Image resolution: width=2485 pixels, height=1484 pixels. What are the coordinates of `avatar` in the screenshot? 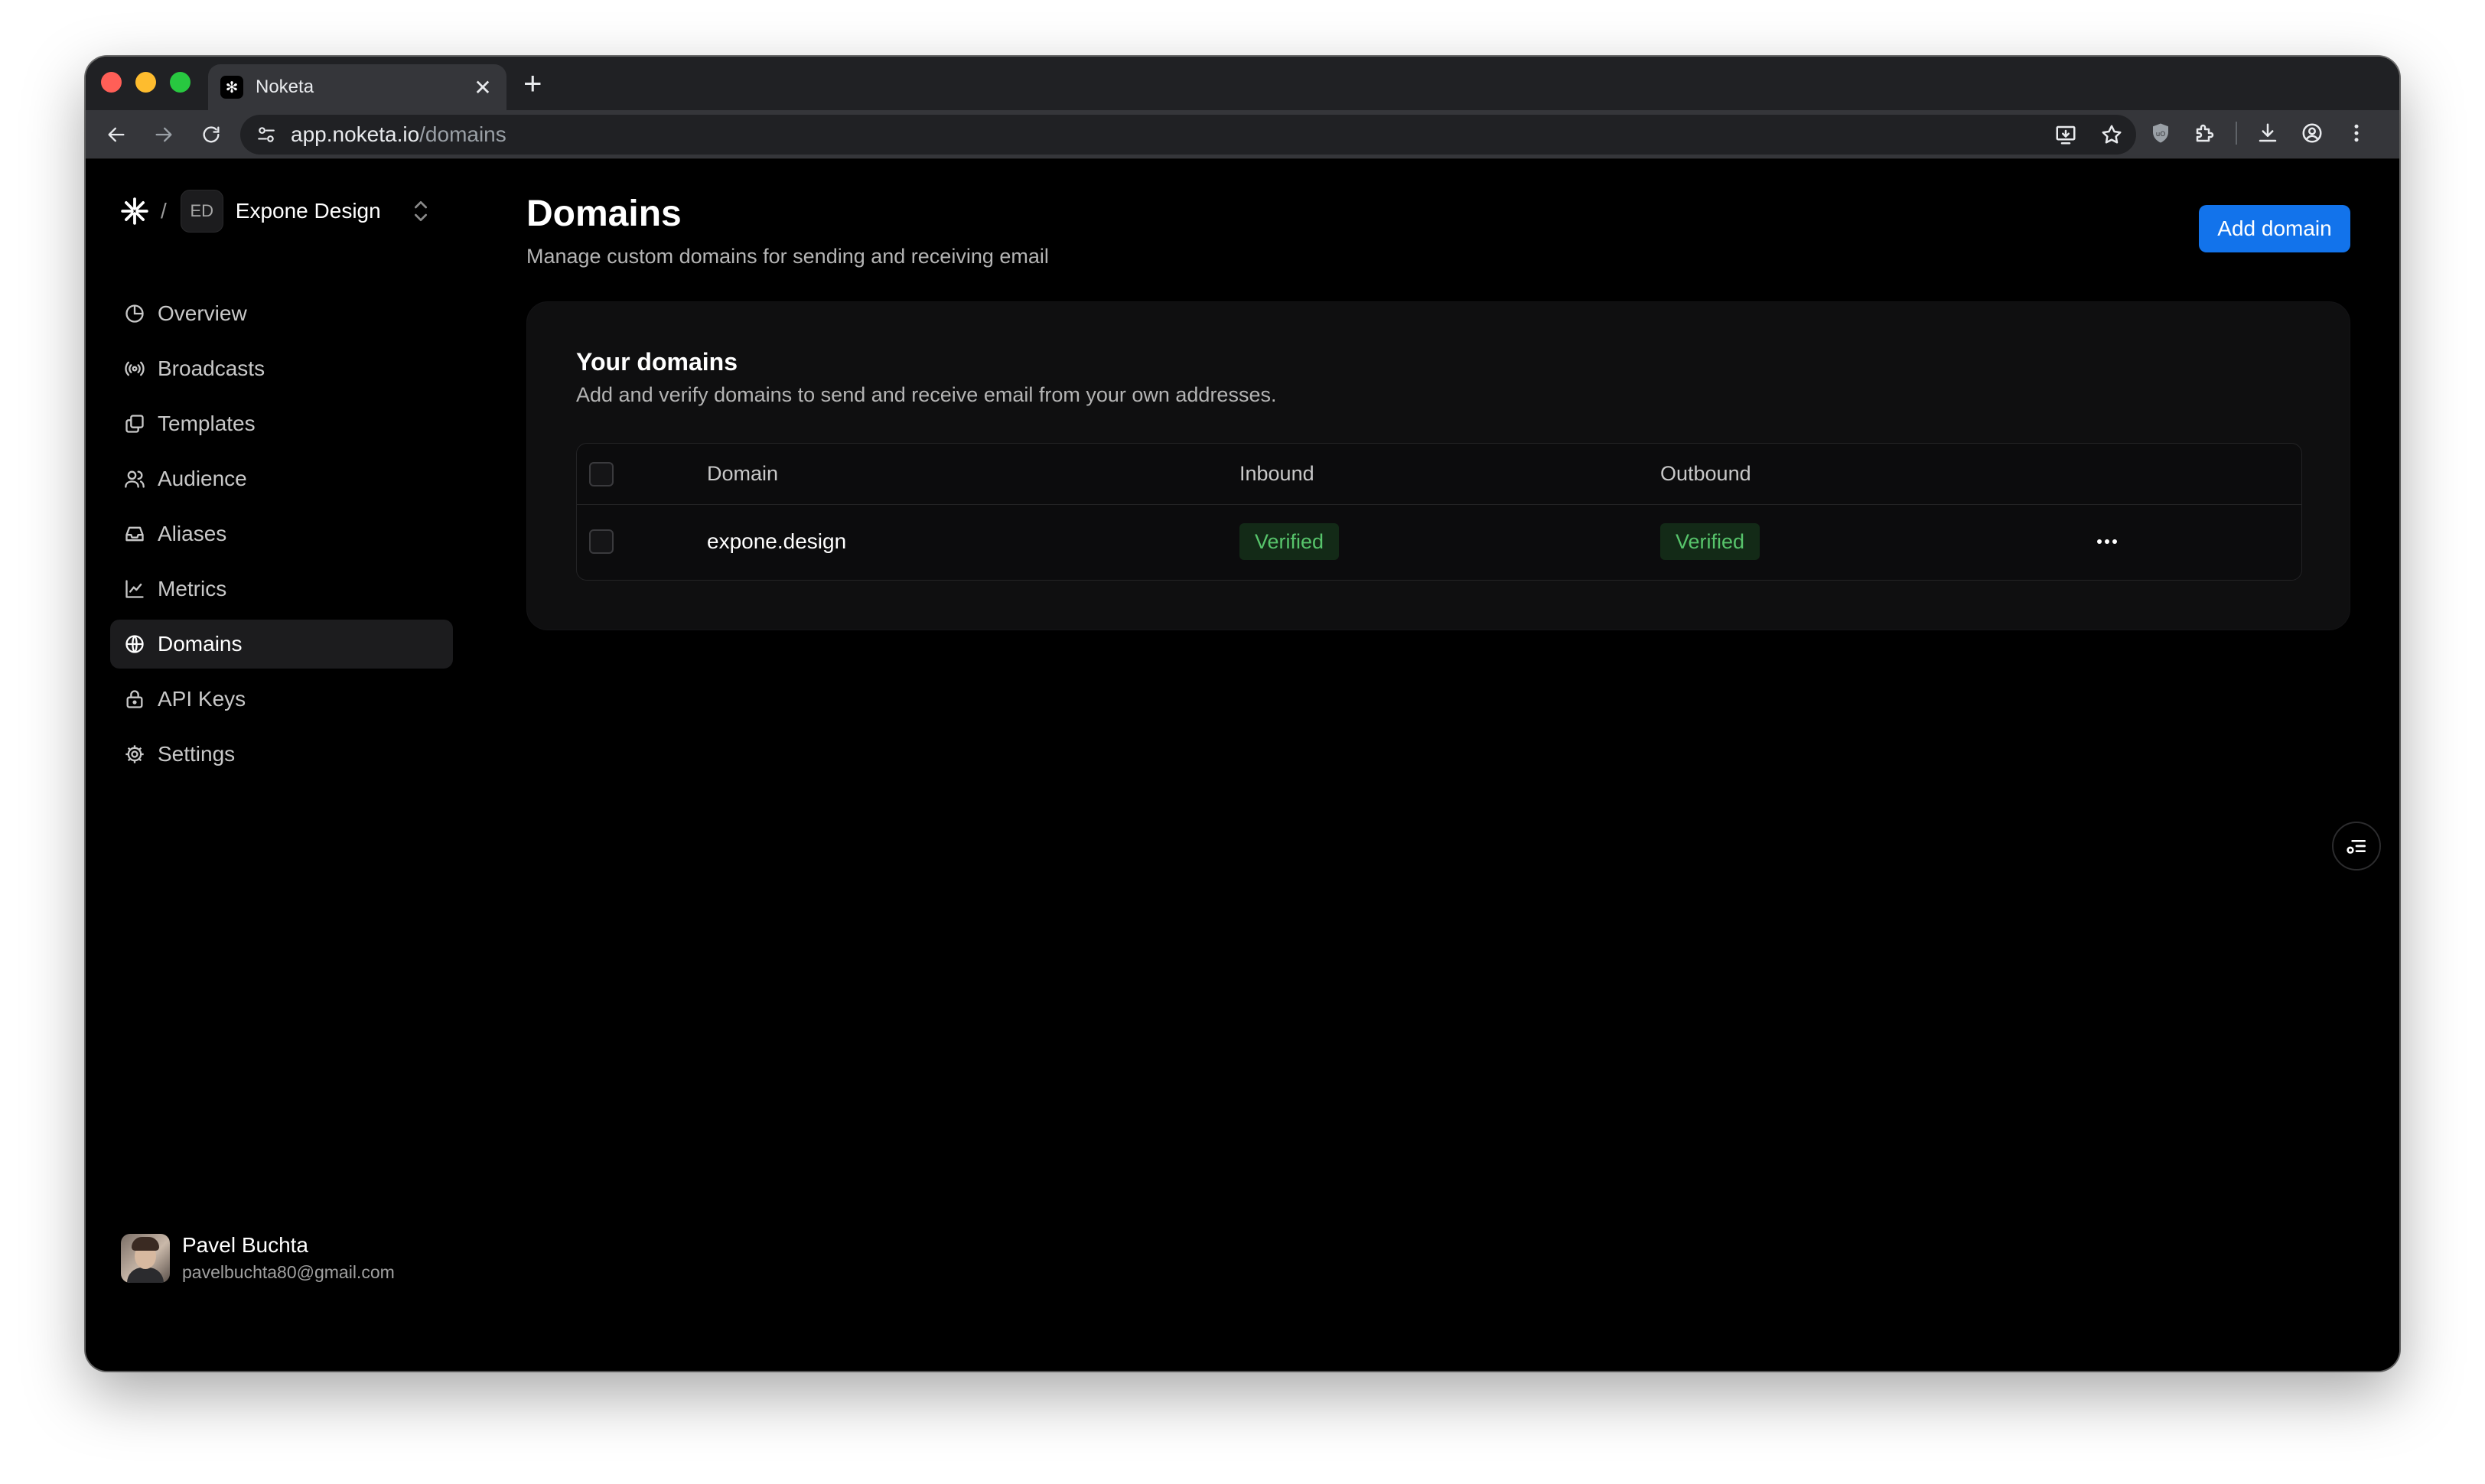 It's located at (145, 1258).